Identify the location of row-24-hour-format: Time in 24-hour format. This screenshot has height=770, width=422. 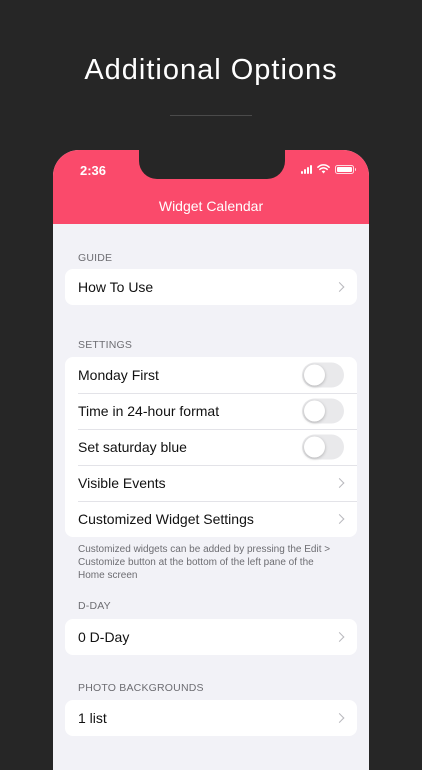
(211, 411).